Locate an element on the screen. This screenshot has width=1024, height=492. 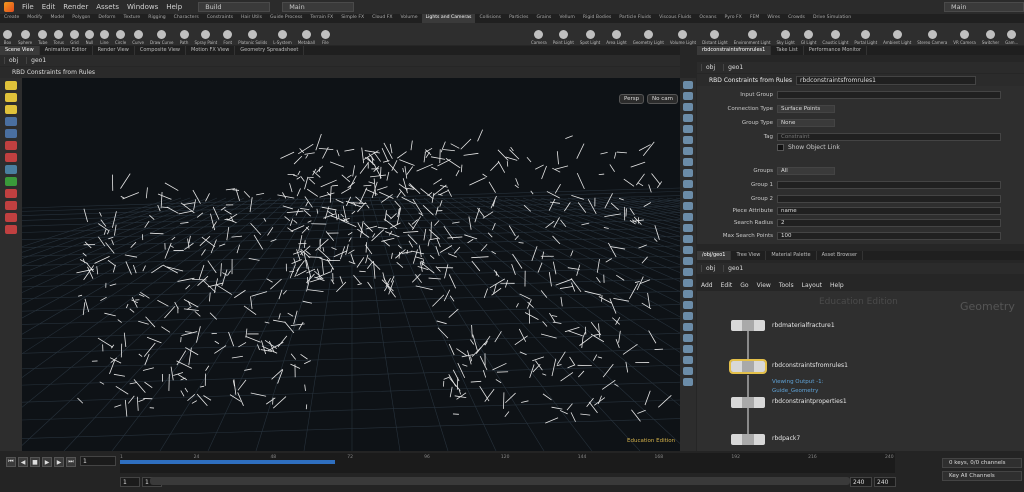
current-frame-field: 1 is located at coordinates (98, 461).